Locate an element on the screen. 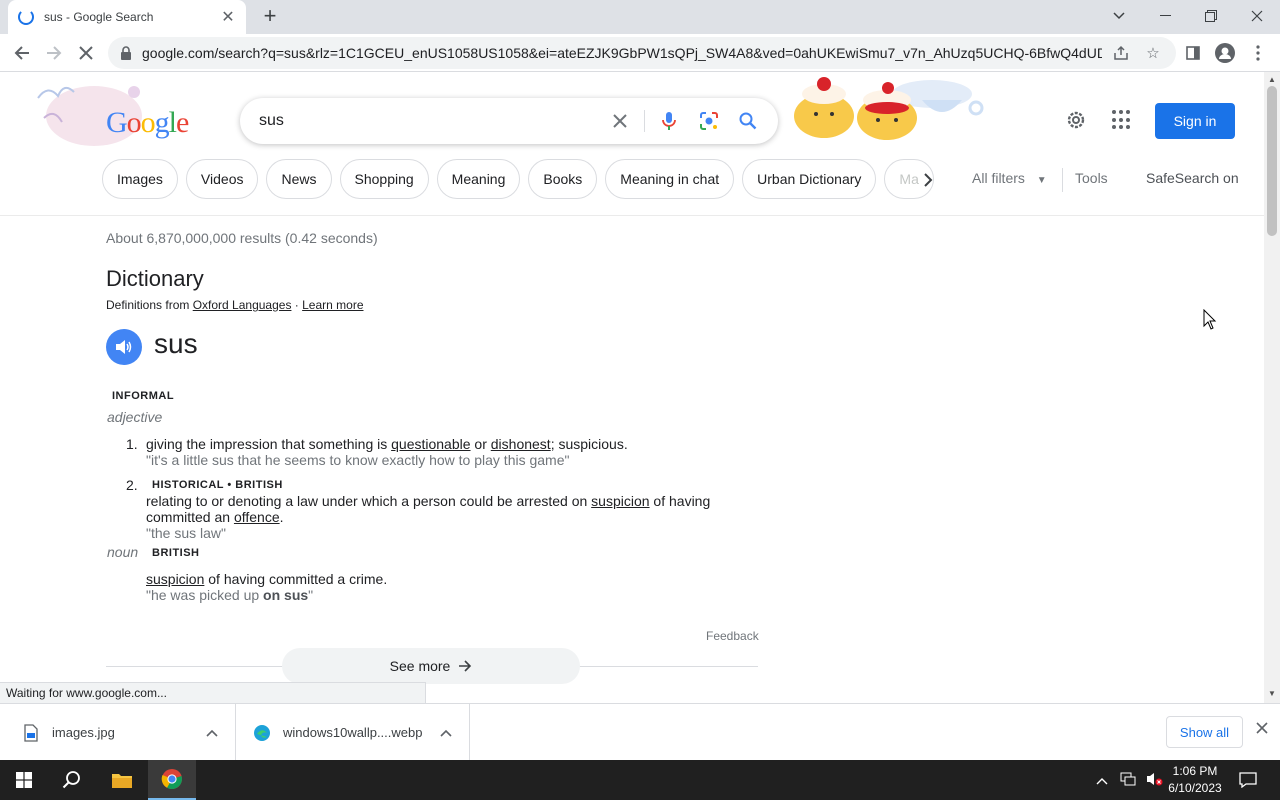  chrome-icon is located at coordinates (171, 779).